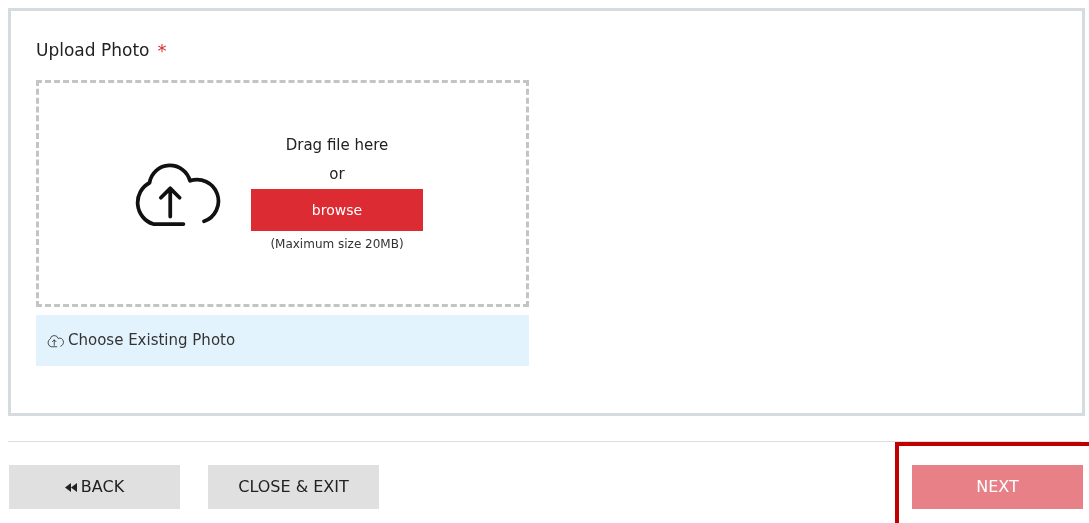 Image resolution: width=1089 pixels, height=523 pixels. Describe the element at coordinates (162, 51) in the screenshot. I see `required-mark: *` at that location.